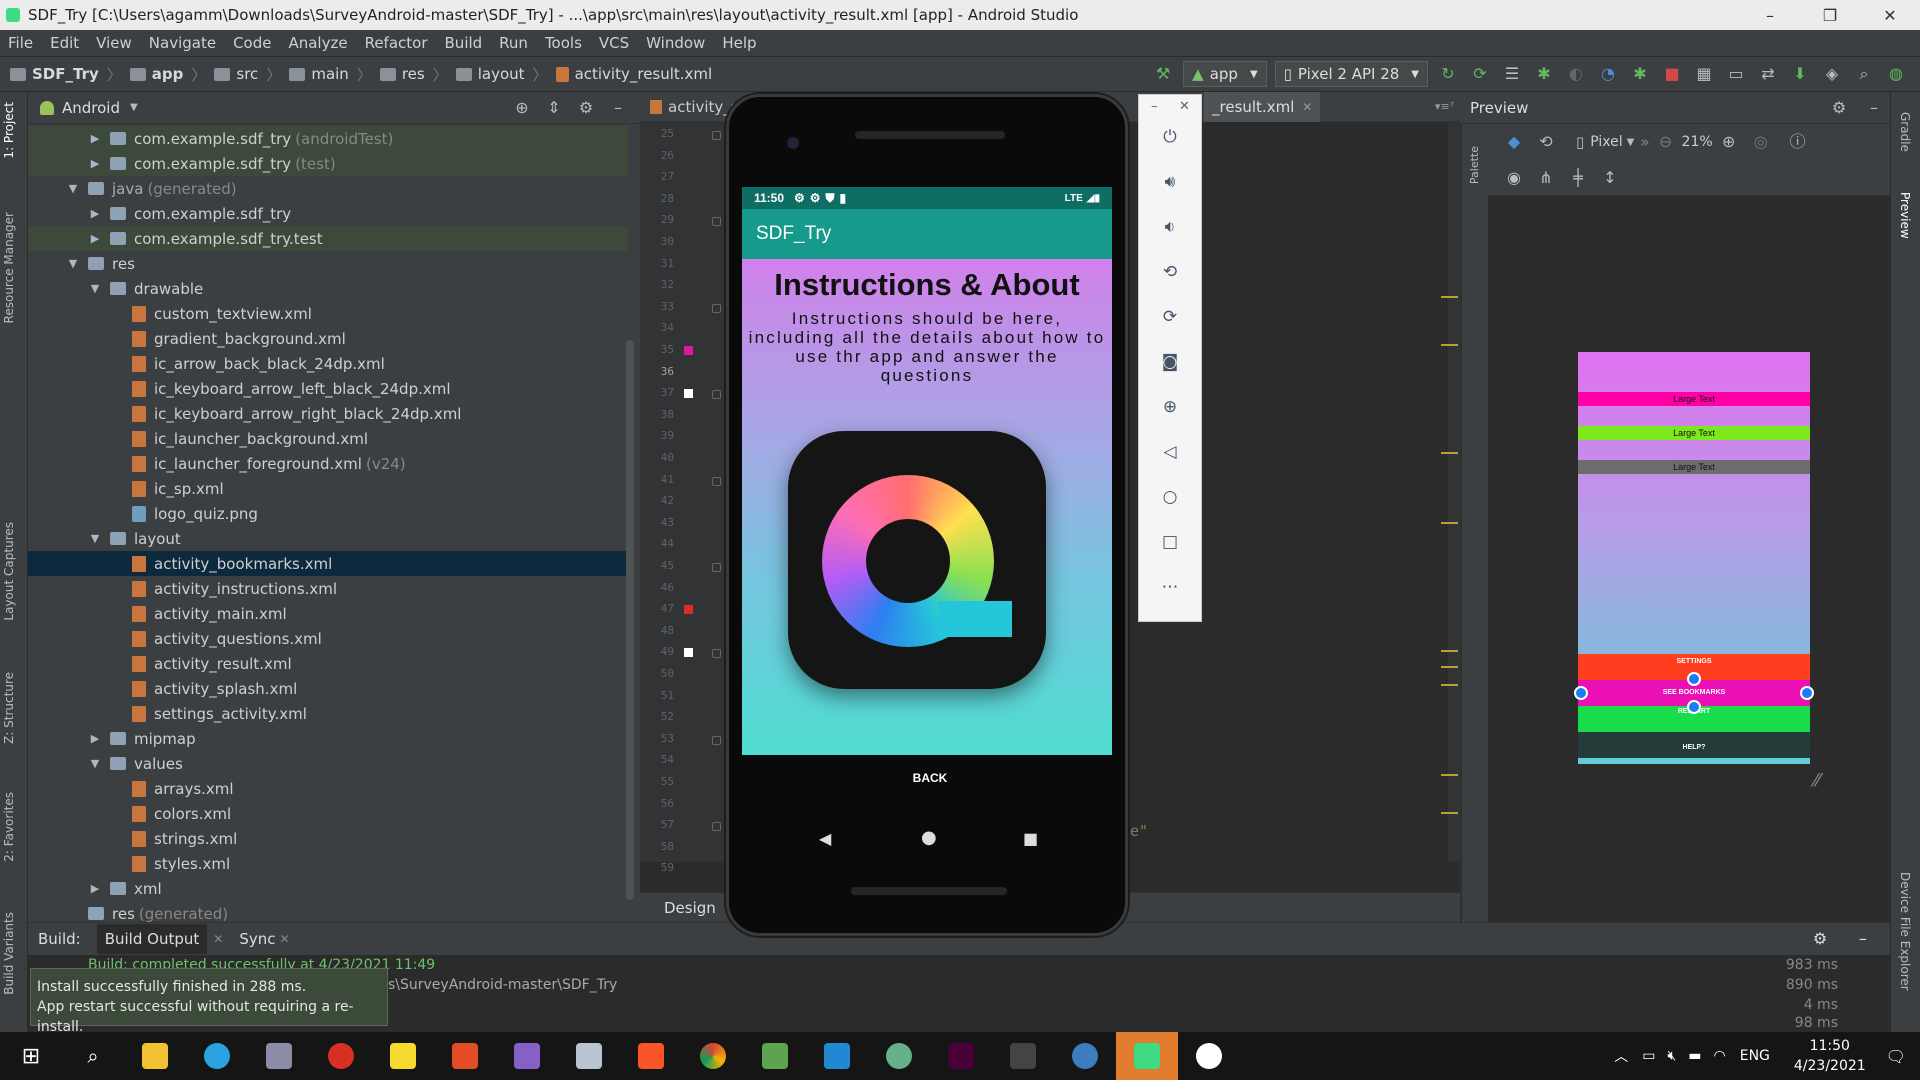 Image resolution: width=1920 pixels, height=1080 pixels. I want to click on attach-debugger-icon: ✱, so click(1640, 74).